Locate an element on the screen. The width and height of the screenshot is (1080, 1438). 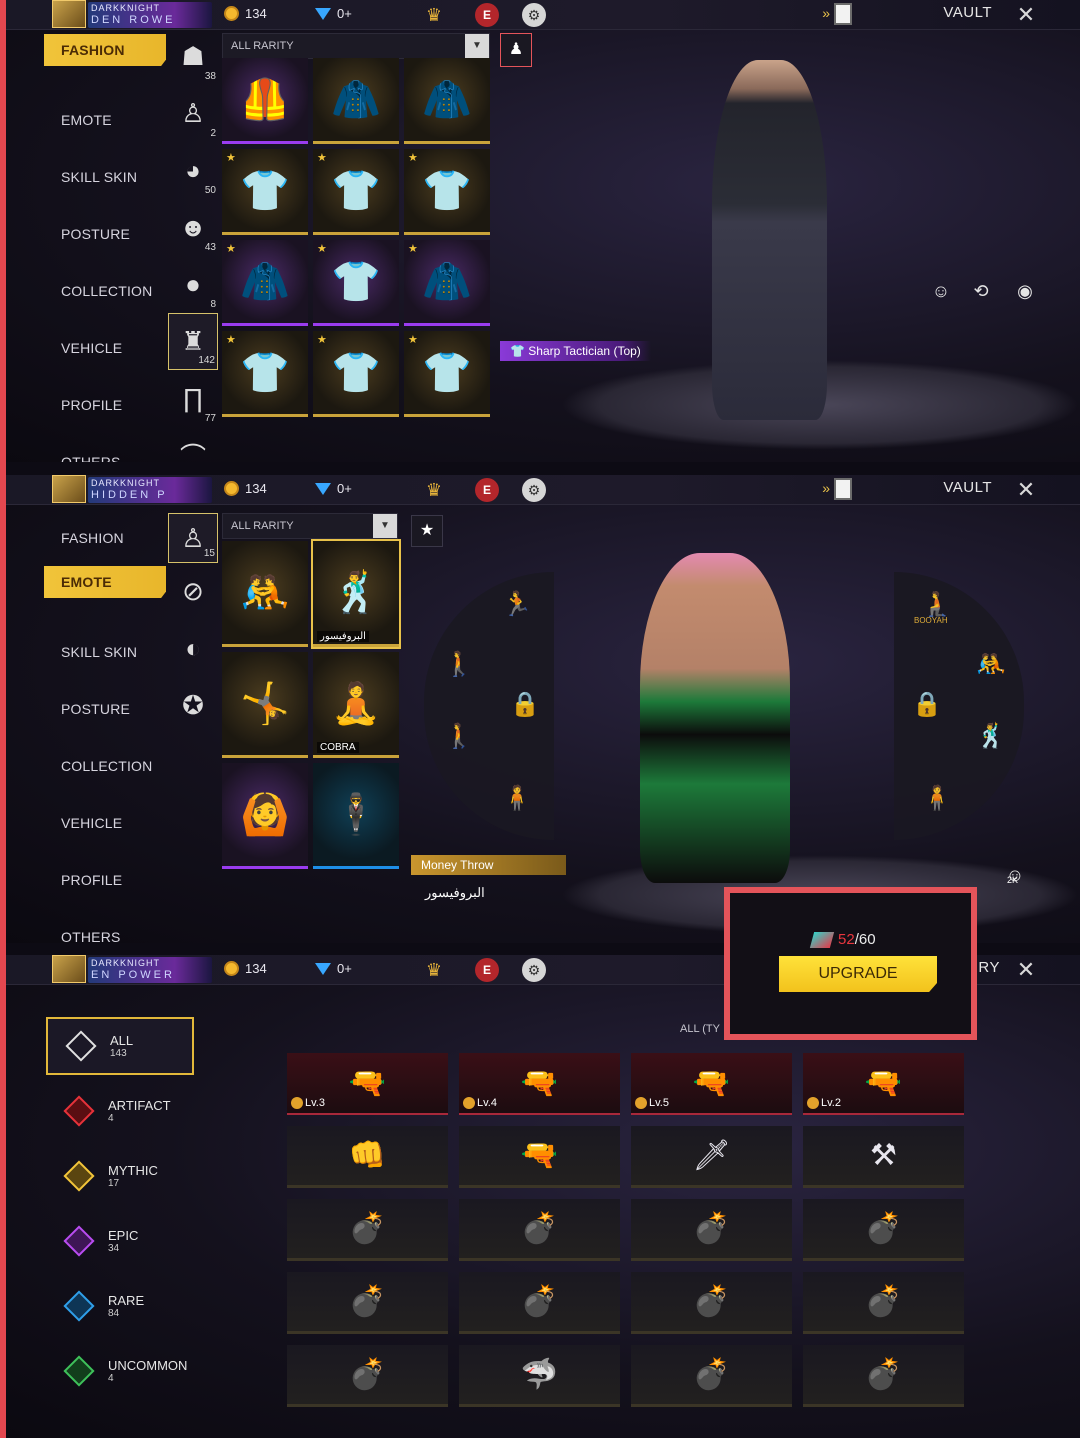
weapon-cell: 🔫 Lv.2 is located at coordinates (883, 1084).